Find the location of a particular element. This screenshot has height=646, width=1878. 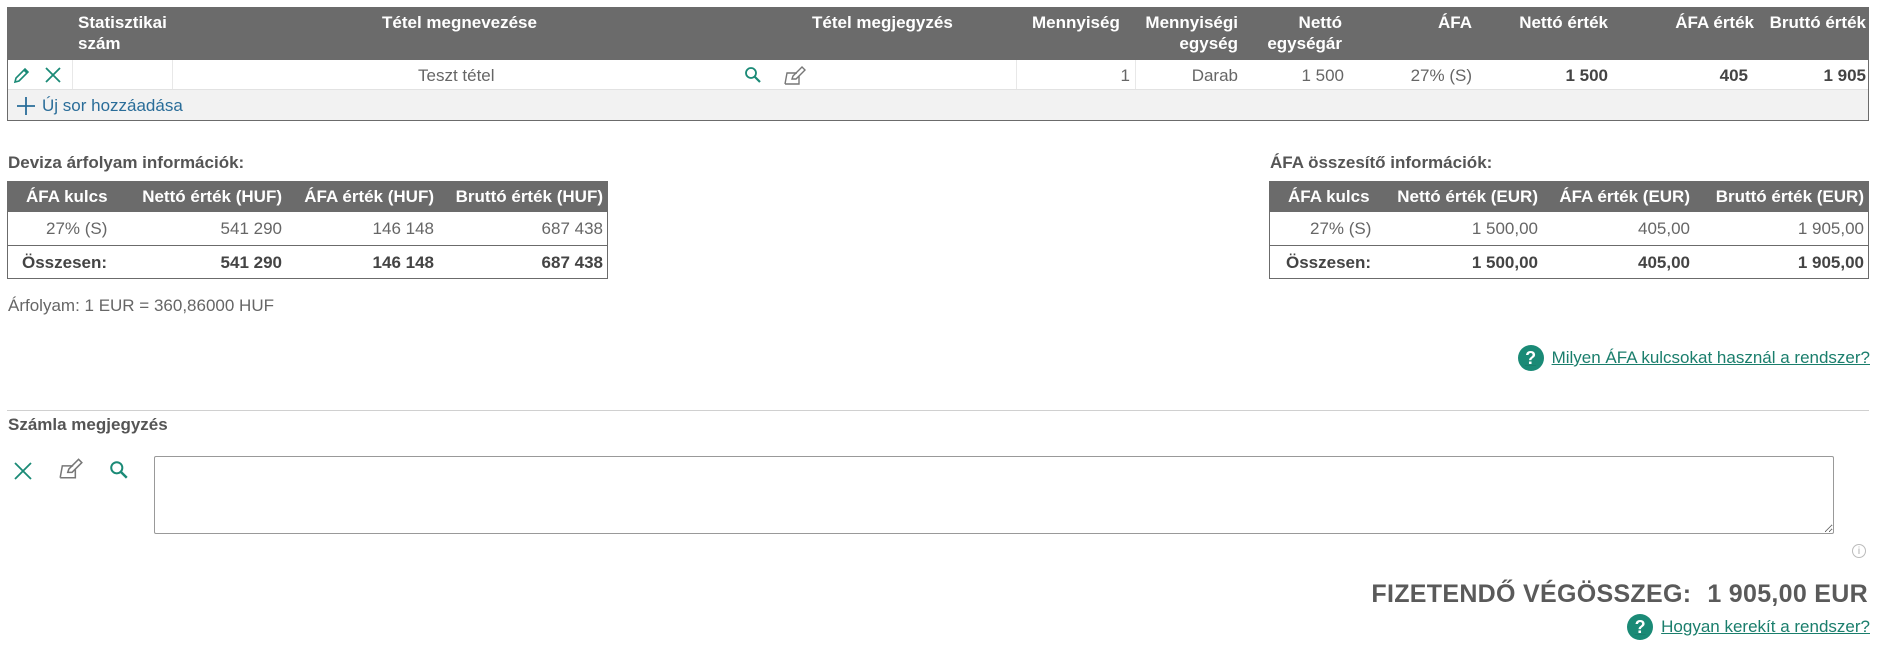

rounding-help-label: Hogyan kerekít a rendszer? is located at coordinates (1765, 626).